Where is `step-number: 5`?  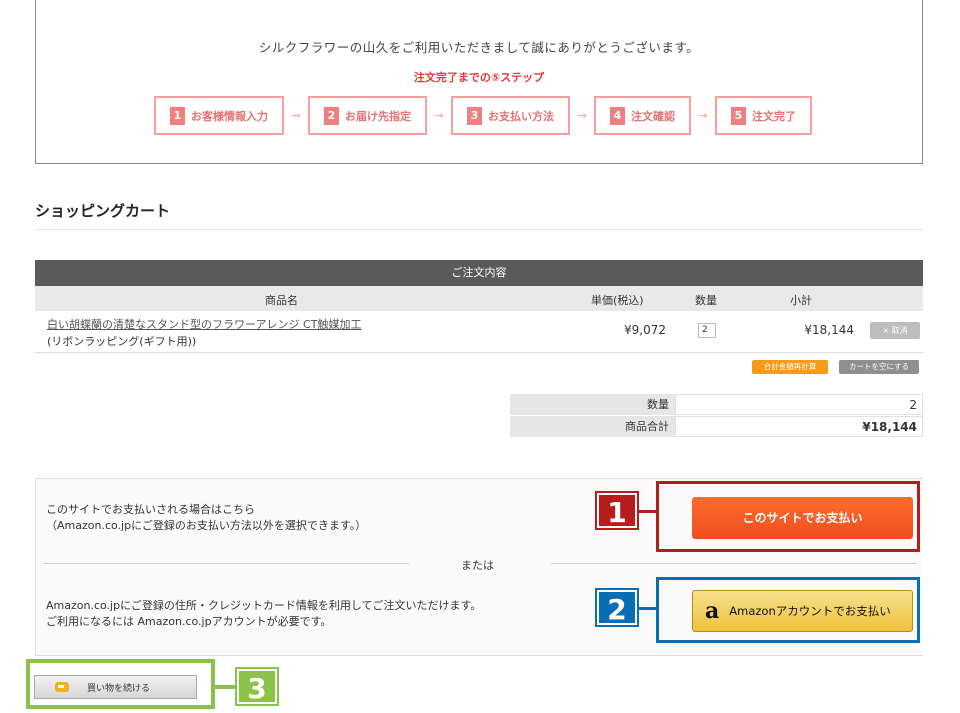 step-number: 5 is located at coordinates (738, 115).